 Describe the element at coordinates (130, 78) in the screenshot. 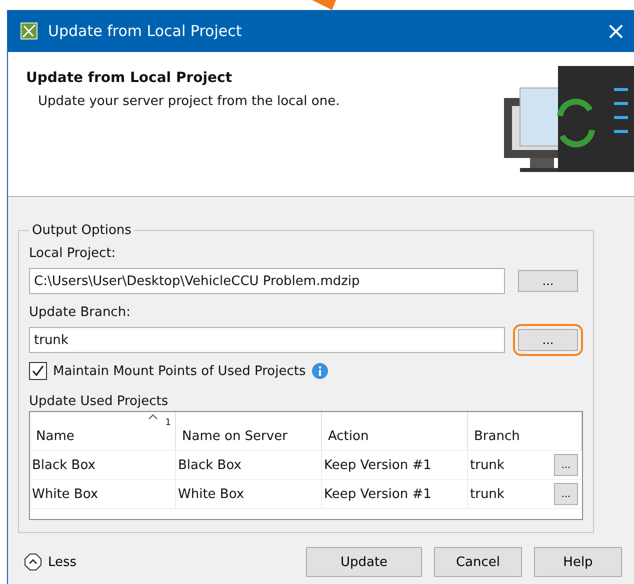

I see `header-title: Update from Local Project` at that location.